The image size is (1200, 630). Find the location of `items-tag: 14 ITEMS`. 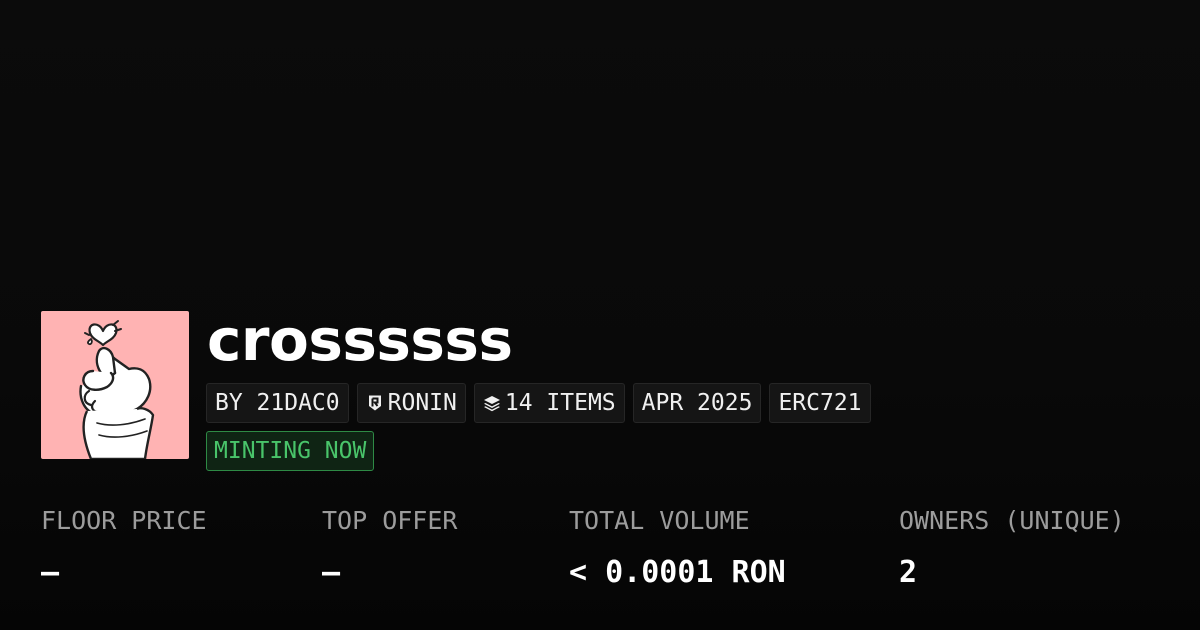

items-tag: 14 ITEMS is located at coordinates (549, 403).